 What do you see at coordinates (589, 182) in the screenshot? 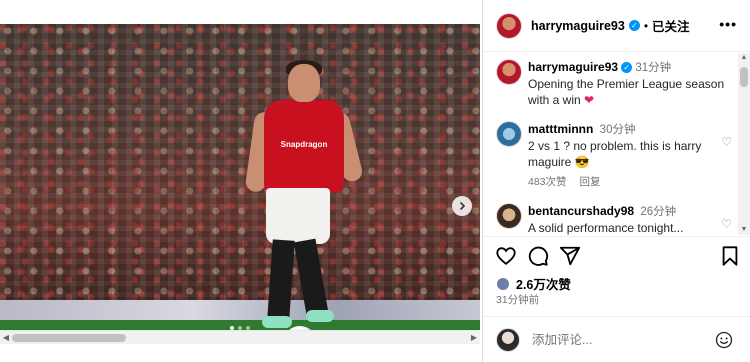
I see `reply-button: 回复` at bounding box center [589, 182].